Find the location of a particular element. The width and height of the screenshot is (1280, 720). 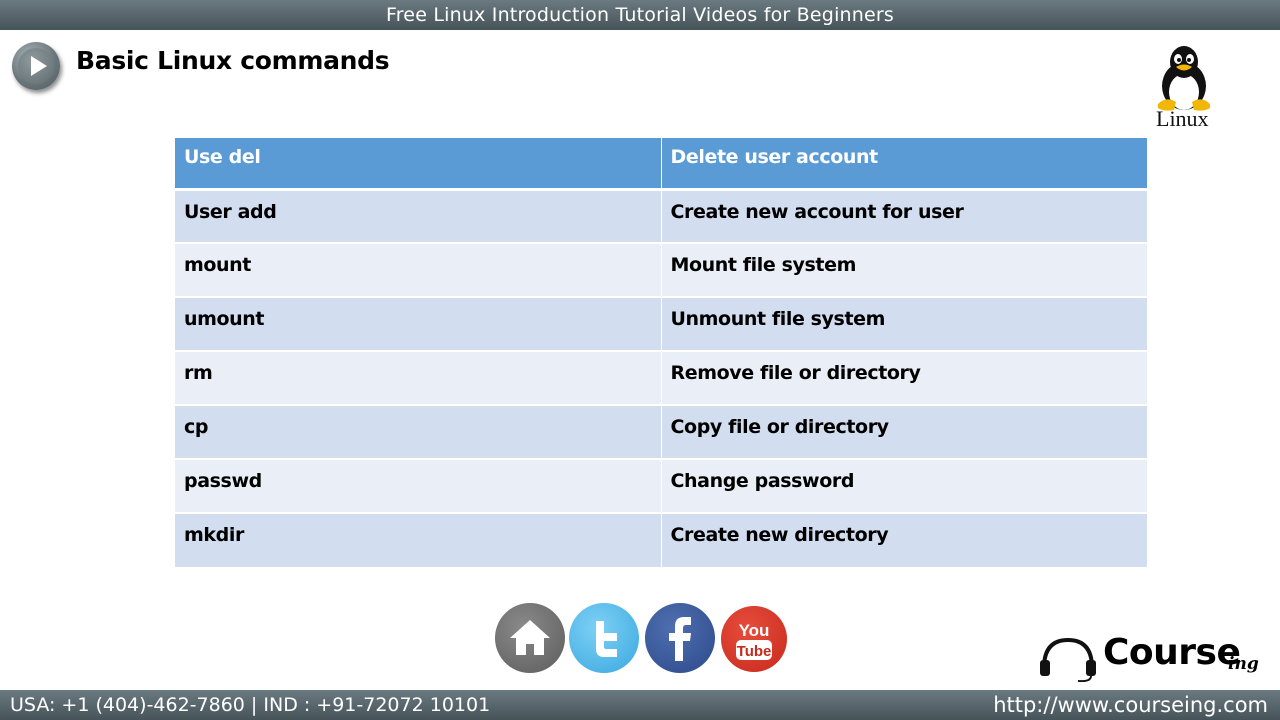

description-cell: Copy file or directory is located at coordinates (903, 431).